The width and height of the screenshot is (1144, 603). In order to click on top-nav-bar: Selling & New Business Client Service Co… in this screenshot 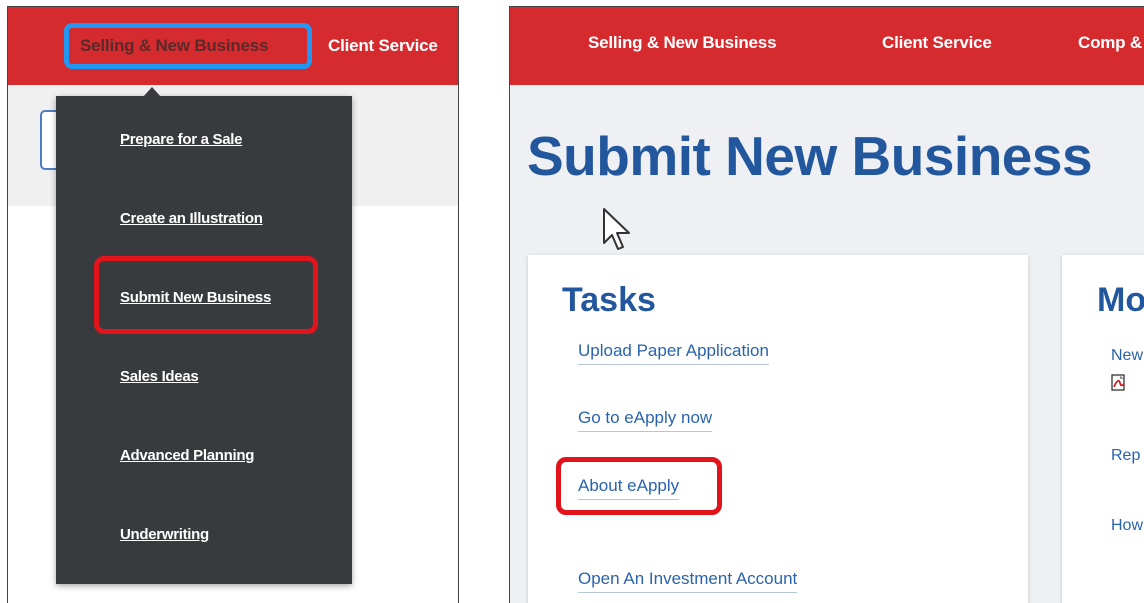, I will do `click(827, 46)`.